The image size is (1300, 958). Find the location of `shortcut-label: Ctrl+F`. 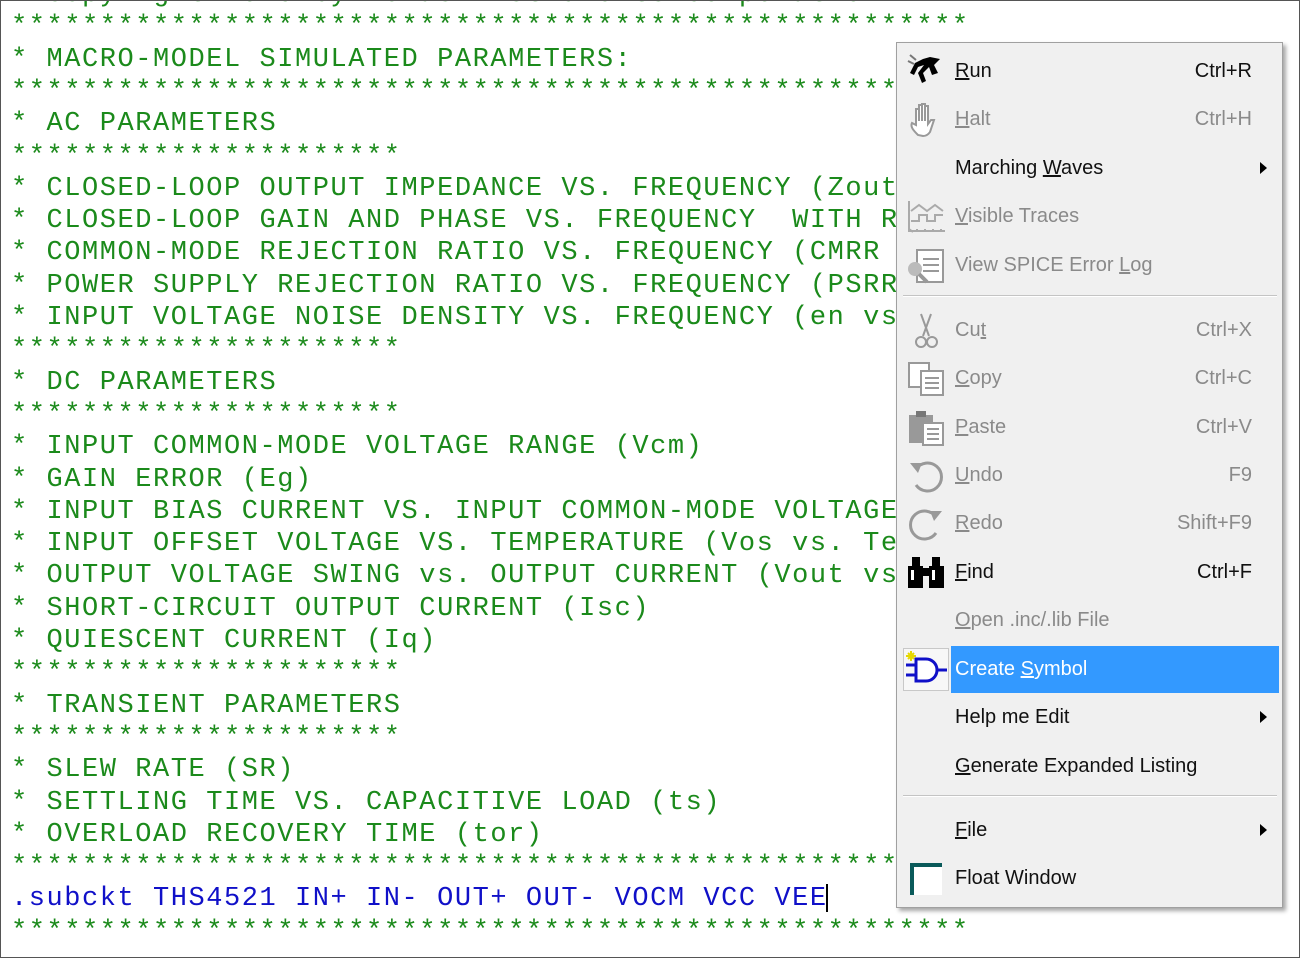

shortcut-label: Ctrl+F is located at coordinates (1224, 572).